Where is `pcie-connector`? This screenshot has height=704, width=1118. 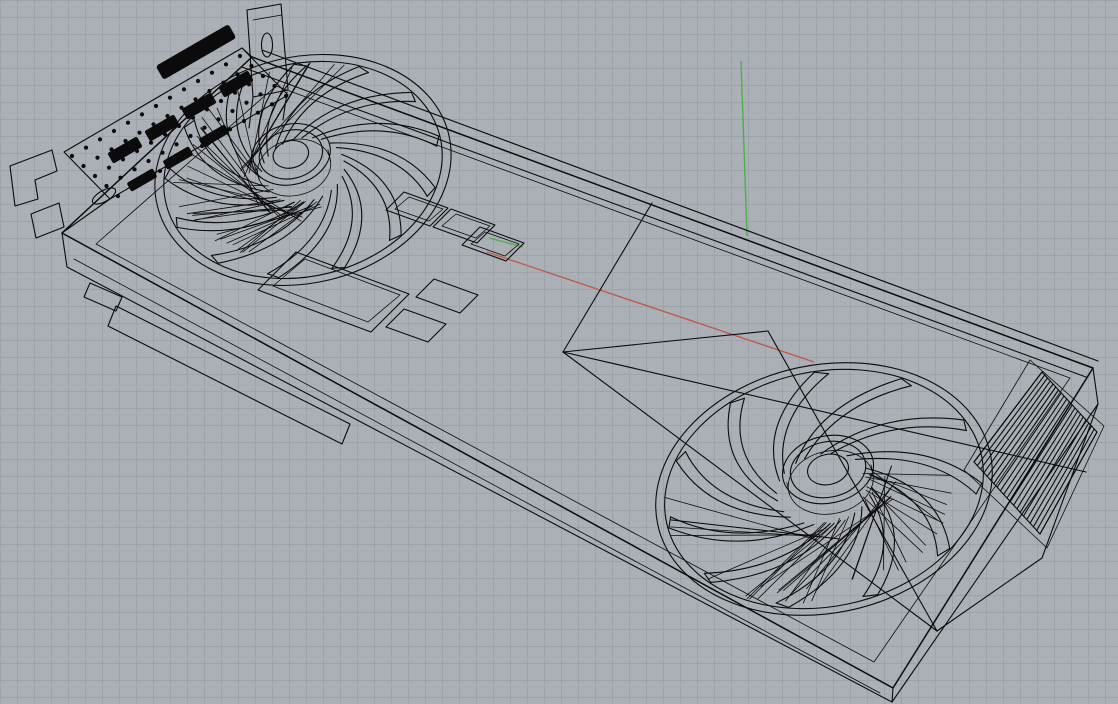
pcie-connector is located at coordinates (217, 363).